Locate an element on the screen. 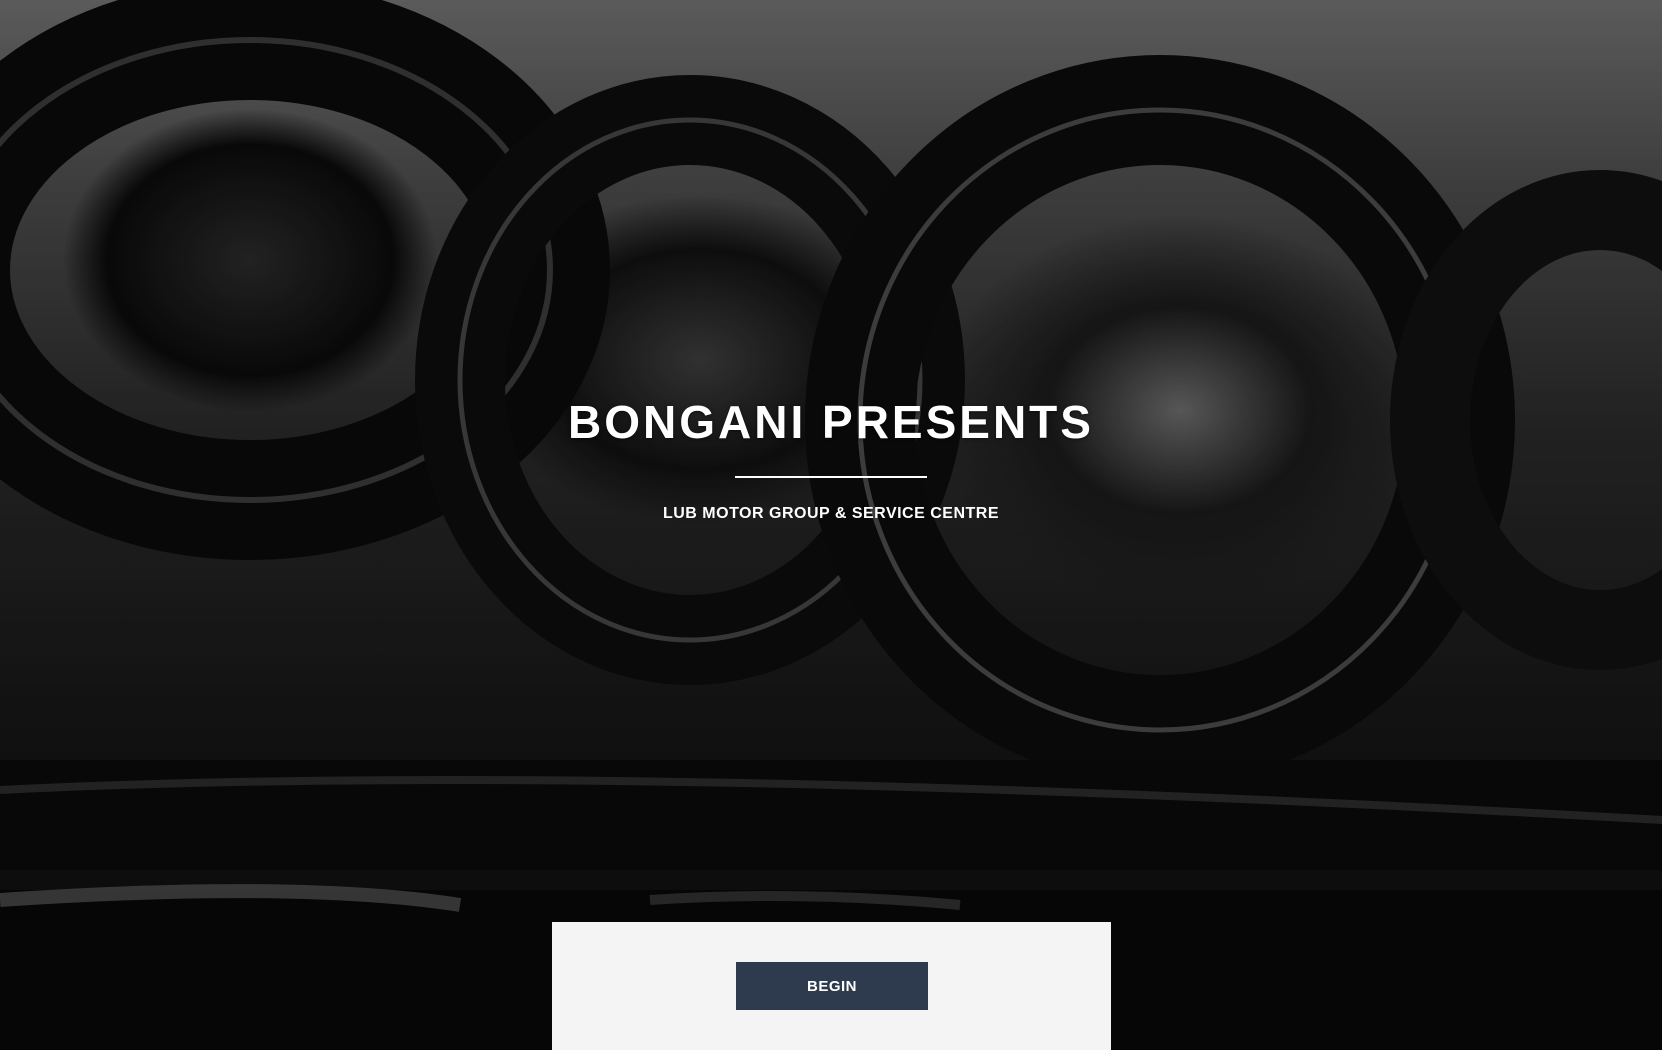 This screenshot has height=1050, width=1662. begin-button: BEGIN is located at coordinates (832, 986).